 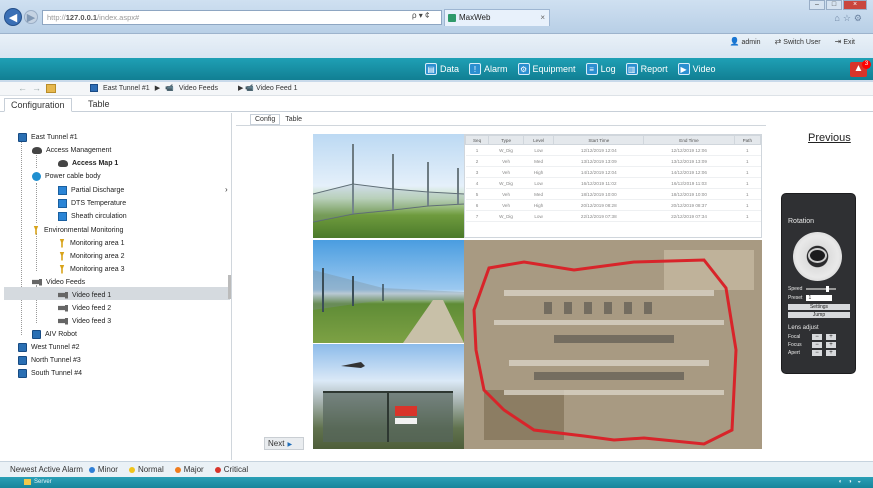 I want to click on satellite-map, so click(x=613, y=344).